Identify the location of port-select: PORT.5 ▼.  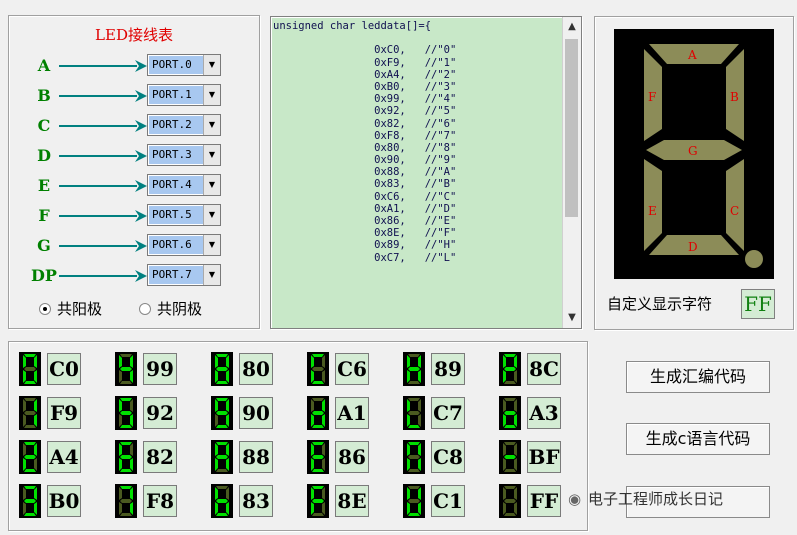
(184, 215).